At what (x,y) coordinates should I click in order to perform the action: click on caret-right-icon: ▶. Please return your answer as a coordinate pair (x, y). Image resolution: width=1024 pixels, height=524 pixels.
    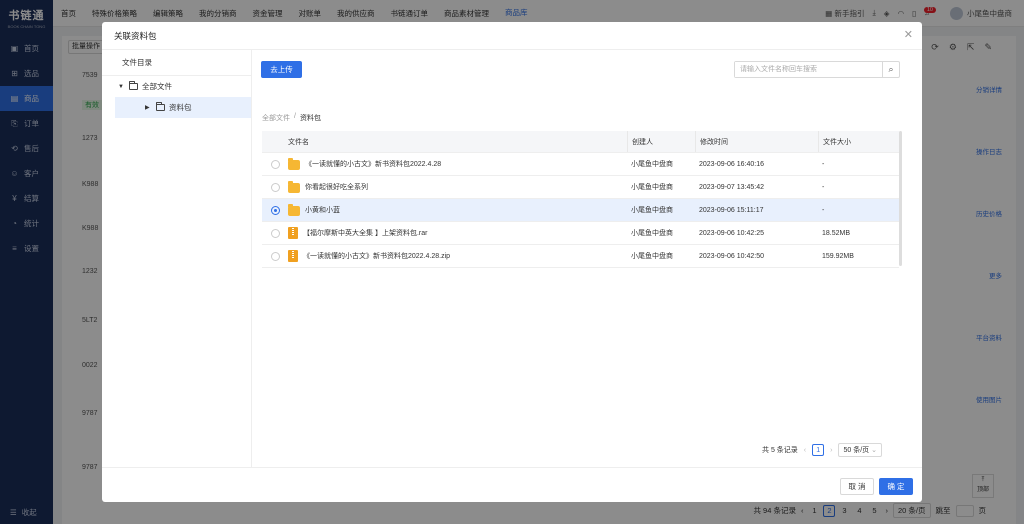
    Looking at the image, I should click on (148, 107).